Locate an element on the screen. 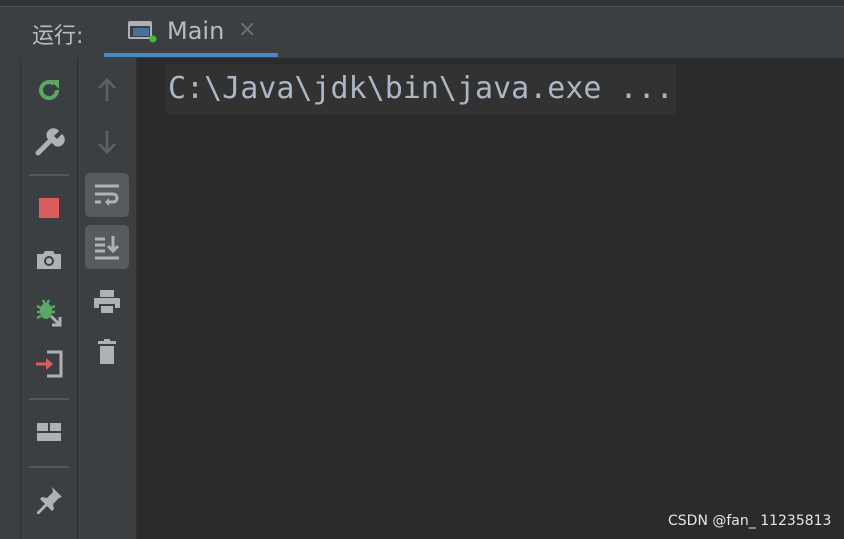 Image resolution: width=844 pixels, height=539 pixels. close-tab-icon: × is located at coordinates (247, 30).